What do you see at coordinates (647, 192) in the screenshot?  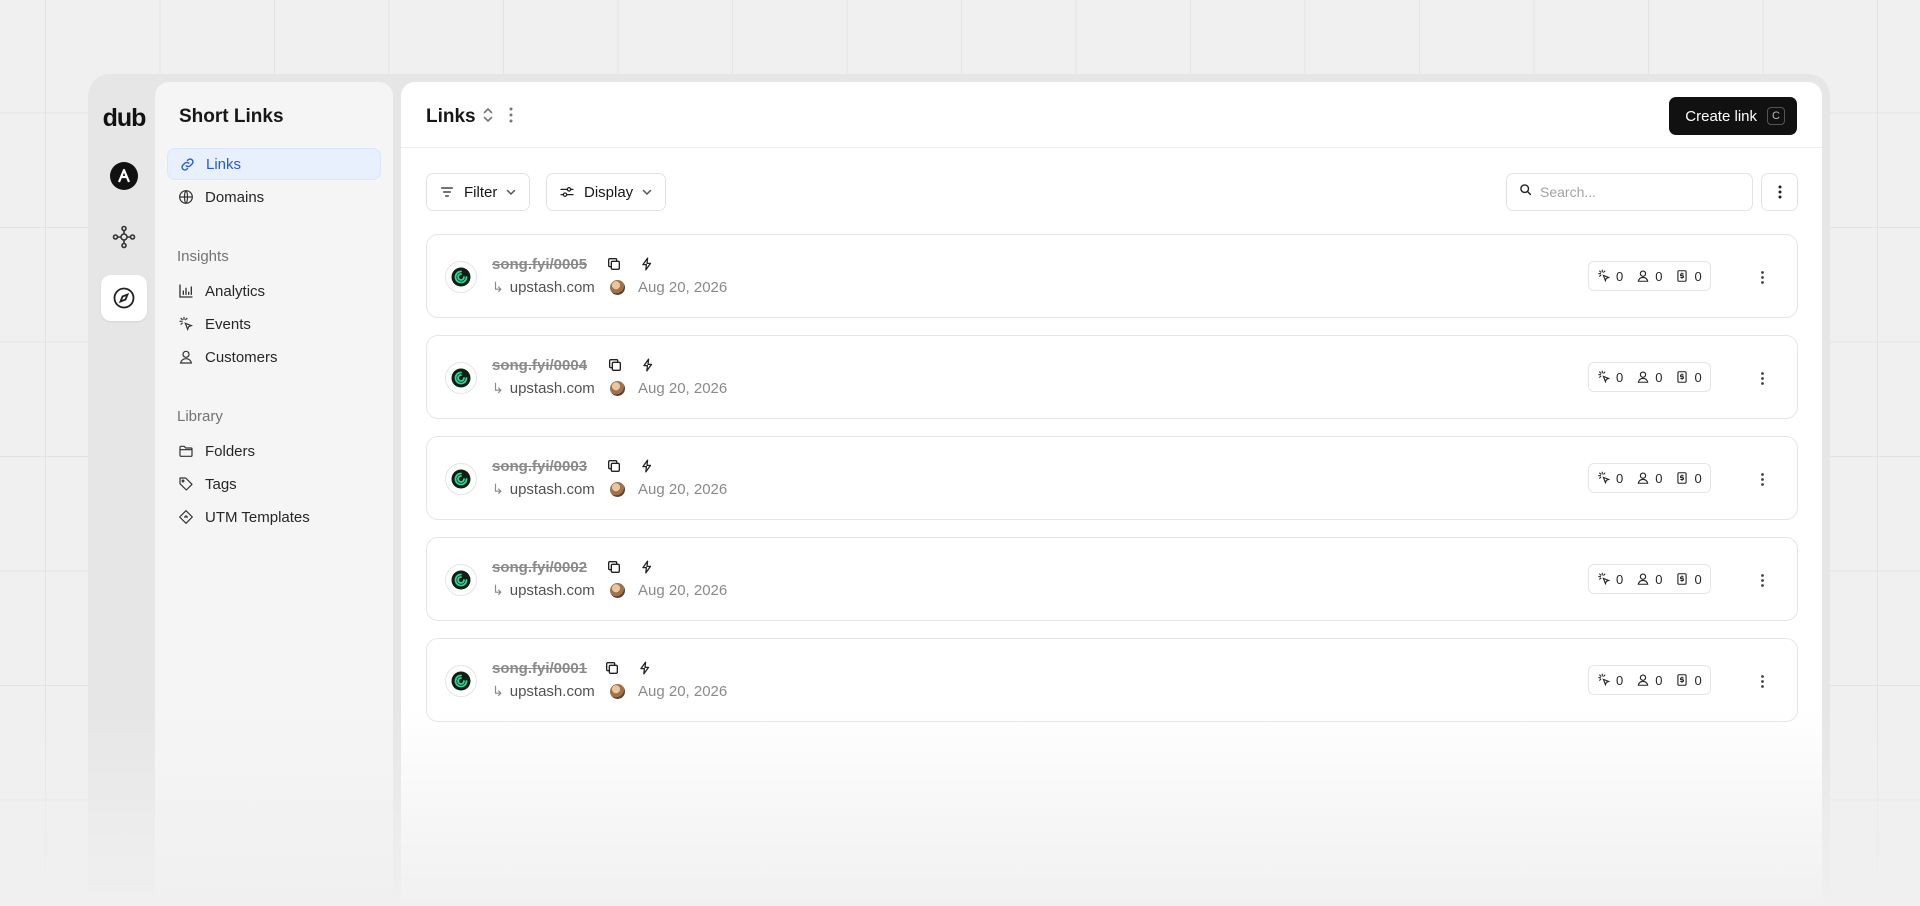 I see `chevron-down-icon` at bounding box center [647, 192].